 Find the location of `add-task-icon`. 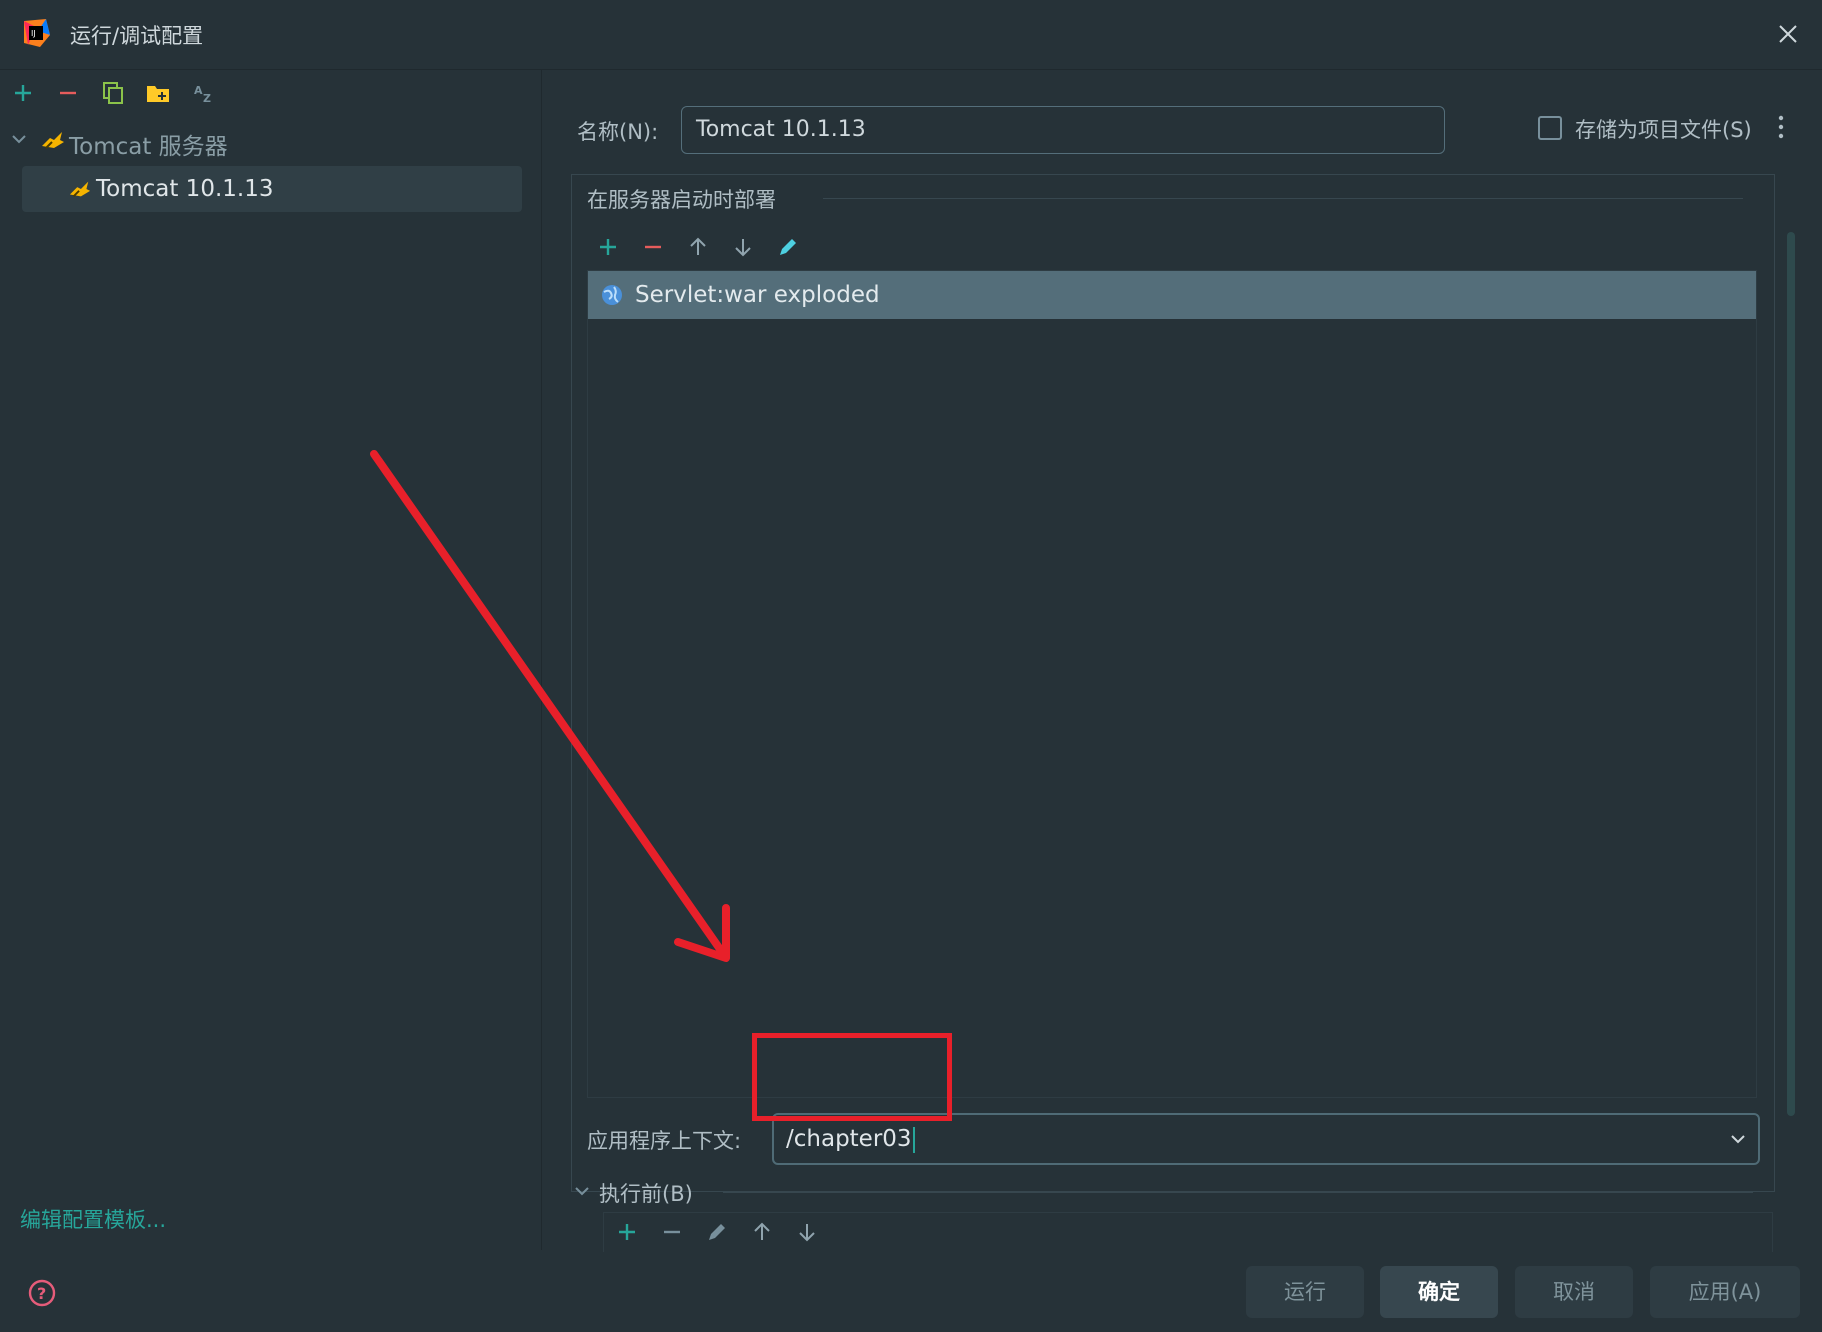

add-task-icon is located at coordinates (627, 1232).